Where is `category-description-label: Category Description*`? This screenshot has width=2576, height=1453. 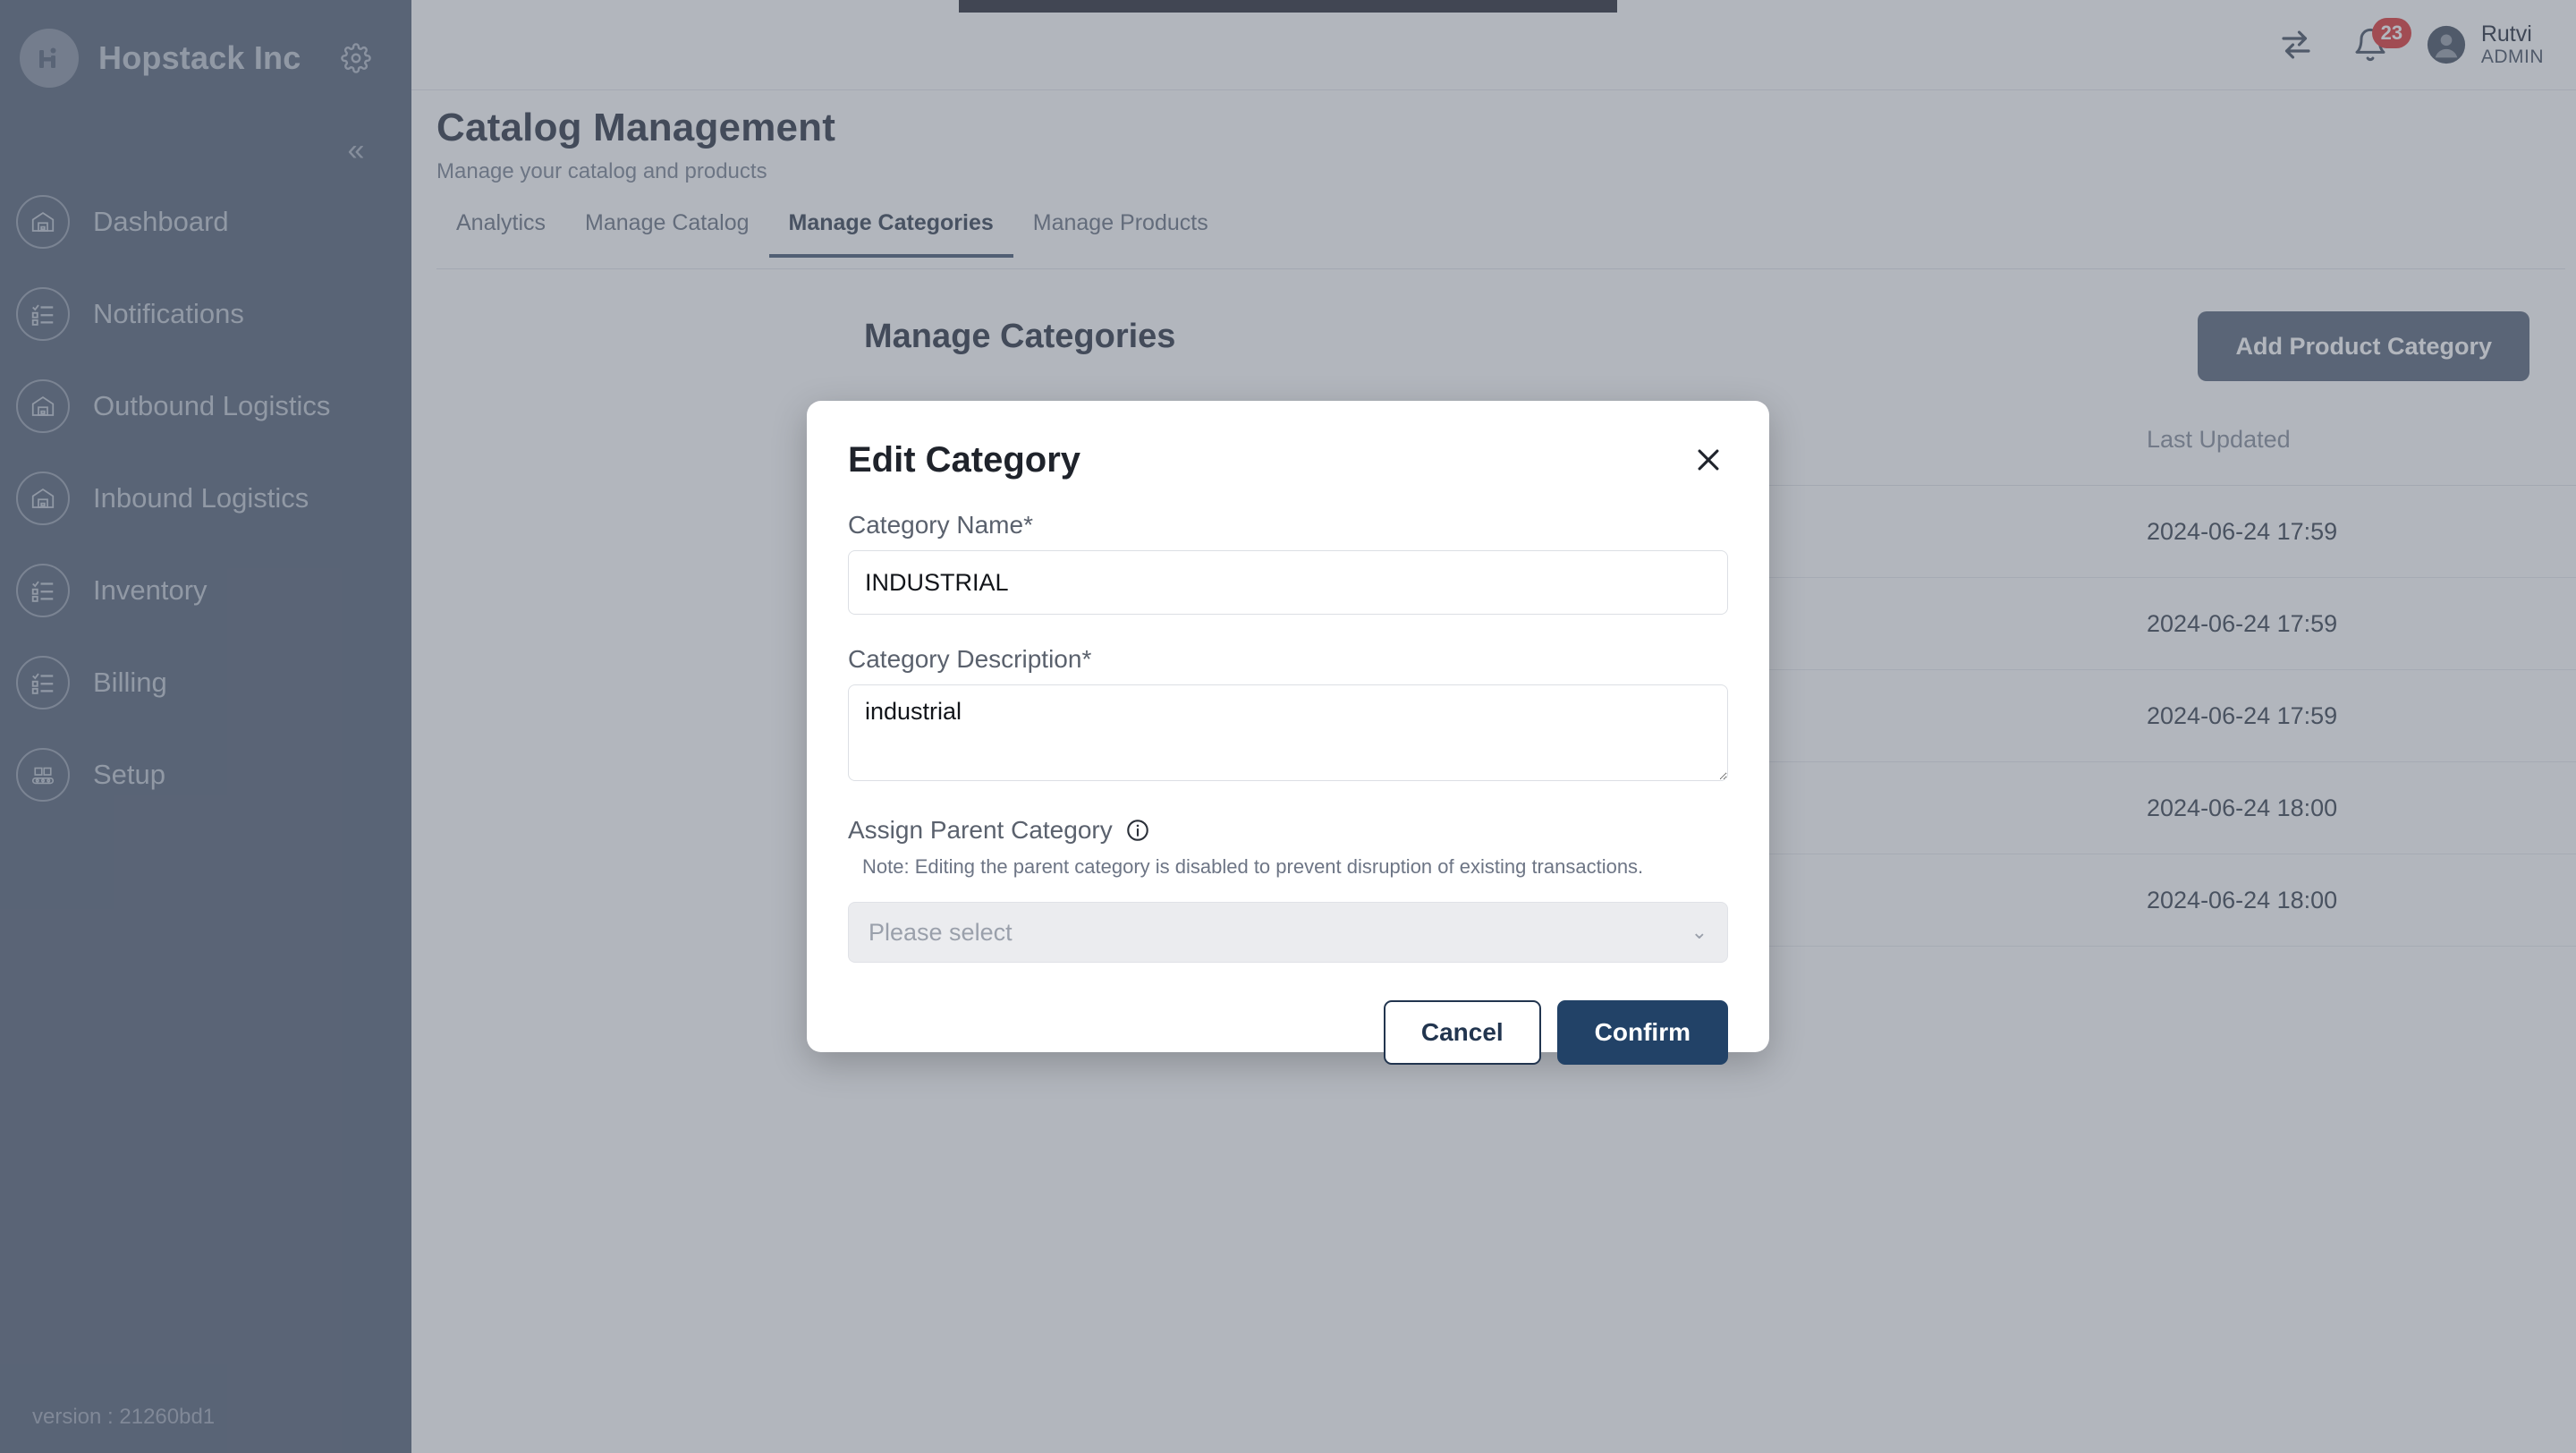 category-description-label: Category Description* is located at coordinates (970, 659).